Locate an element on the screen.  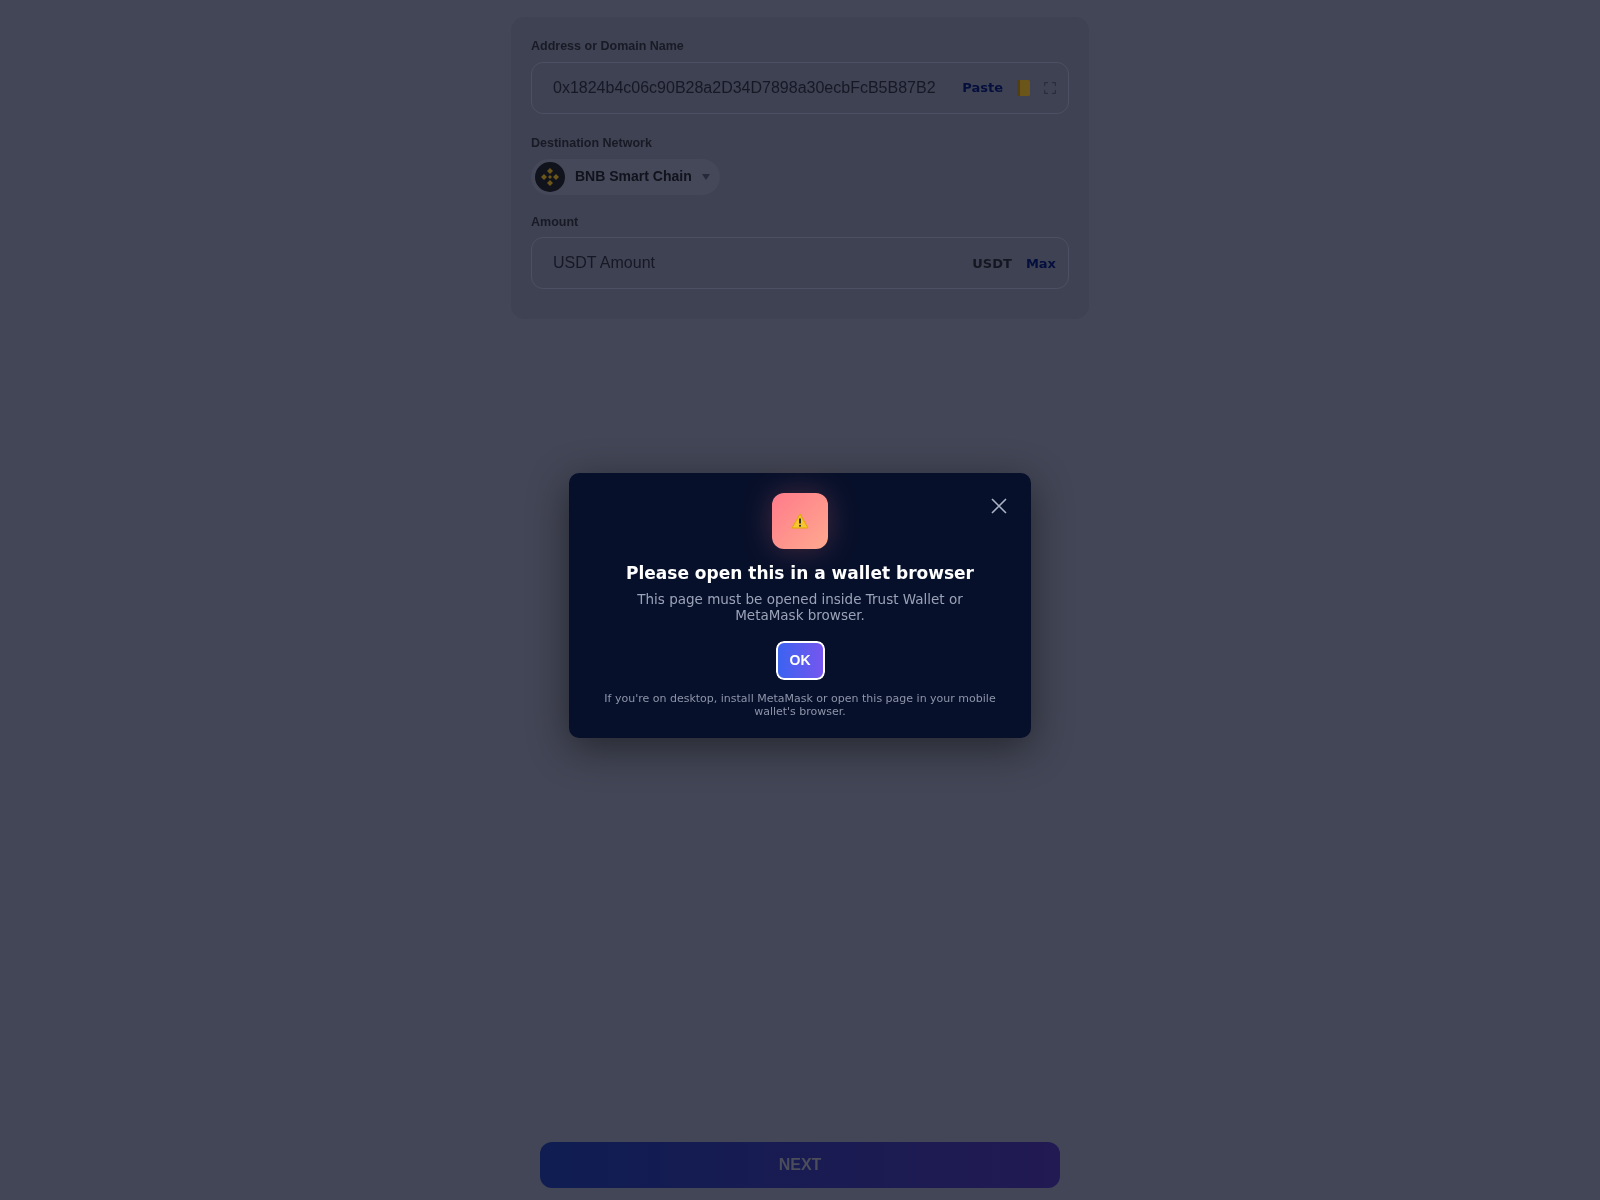
max-button: Max is located at coordinates (1040, 263).